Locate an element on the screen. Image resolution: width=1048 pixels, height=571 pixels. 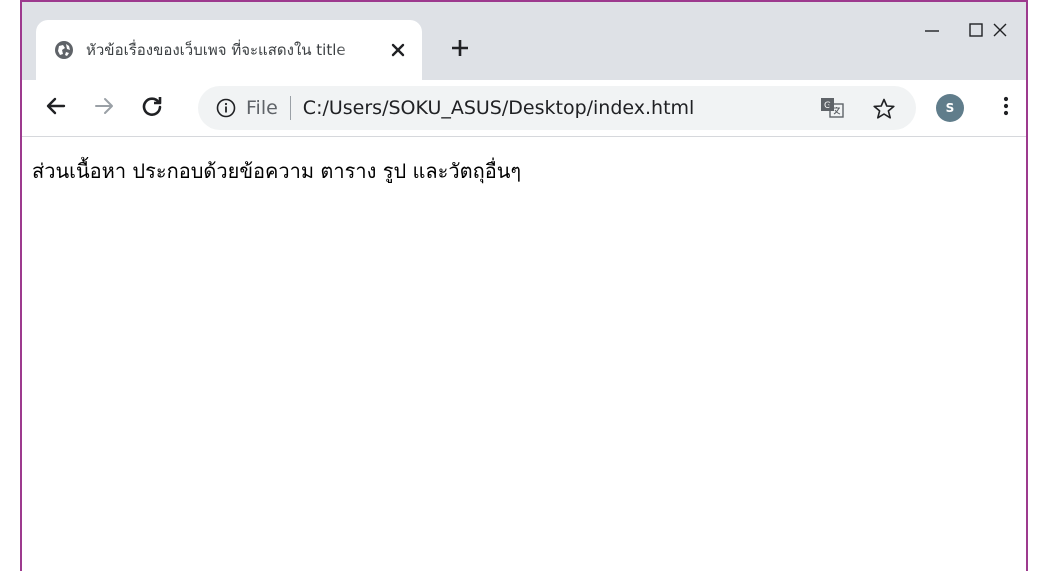
tab-title: หัวข้อเรื่องของเว็บเพจ ที่จะแสดงใน title is located at coordinates (216, 50).